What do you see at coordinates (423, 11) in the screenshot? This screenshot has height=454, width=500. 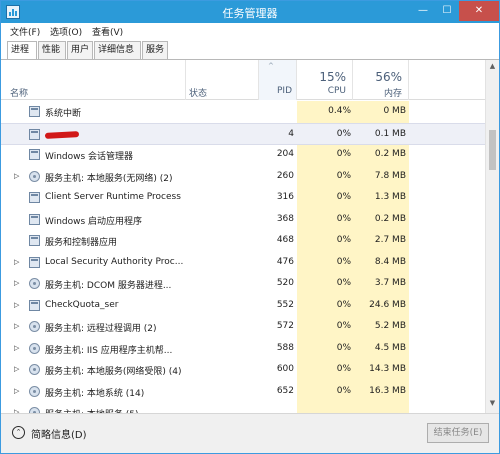 I see `minimize-button: —` at bounding box center [423, 11].